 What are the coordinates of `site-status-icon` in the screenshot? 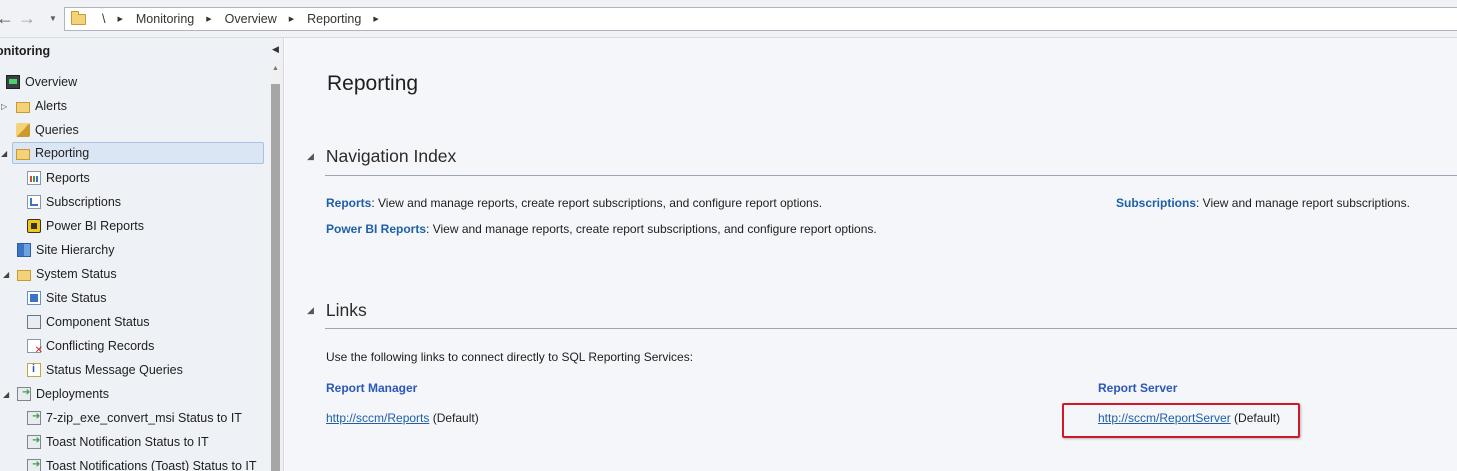 It's located at (34, 298).